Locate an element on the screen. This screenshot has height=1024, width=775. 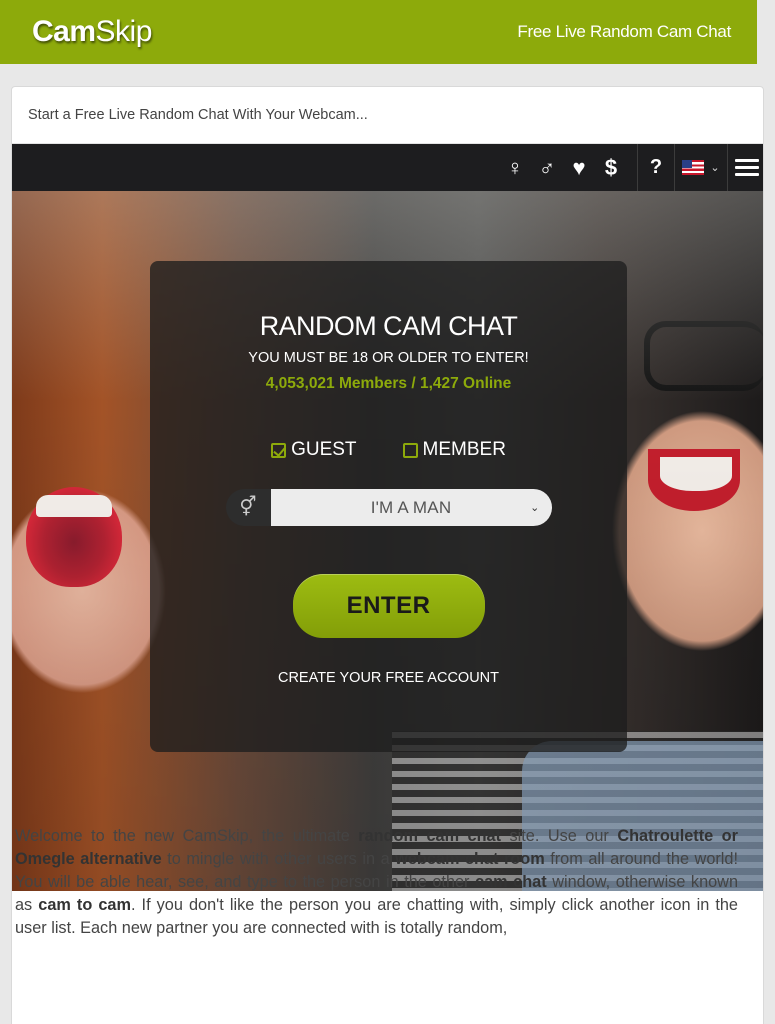
hero-photo-teeth is located at coordinates (74, 506).